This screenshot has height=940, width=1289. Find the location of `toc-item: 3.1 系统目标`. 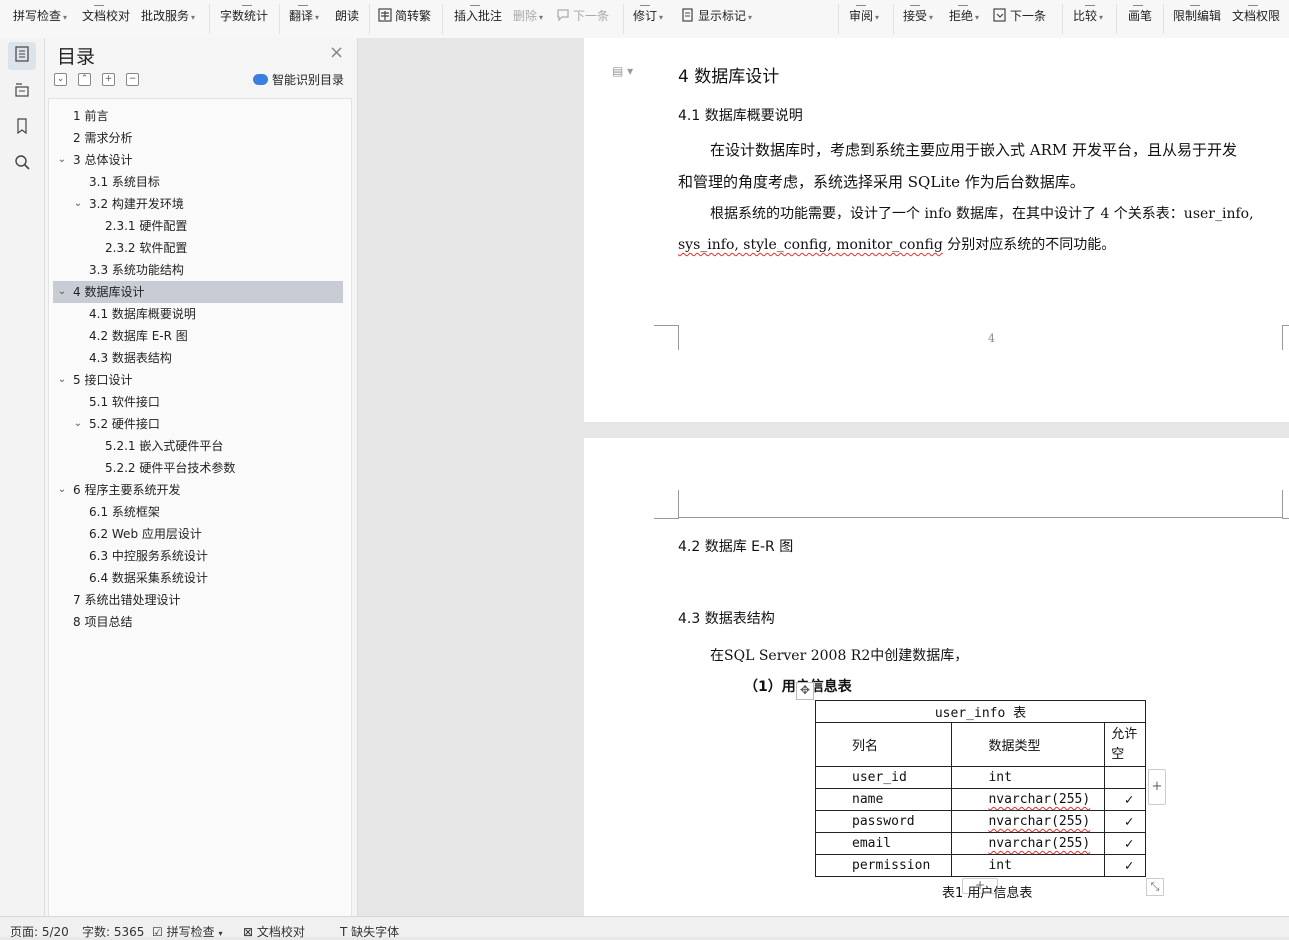

toc-item: 3.1 系统目标 is located at coordinates (124, 182).